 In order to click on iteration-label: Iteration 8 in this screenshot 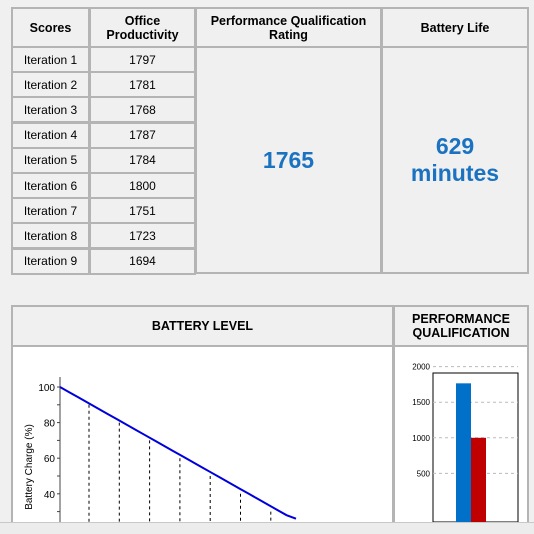, I will do `click(50, 236)`.